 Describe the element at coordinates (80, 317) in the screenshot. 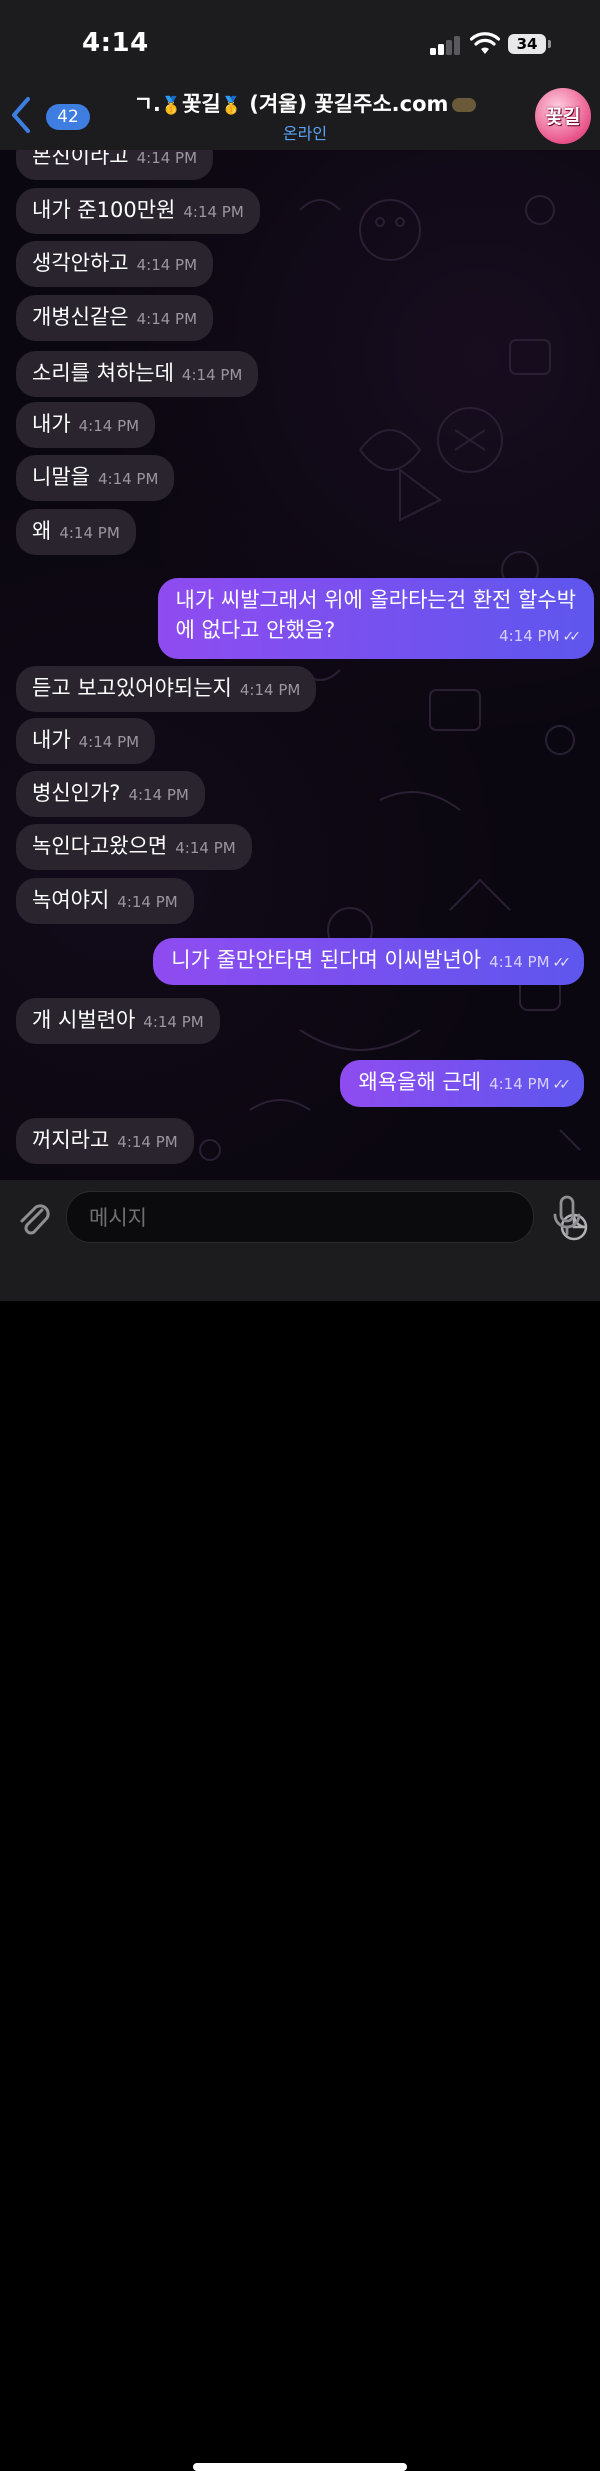

I see `message-text: 개병신같은` at that location.